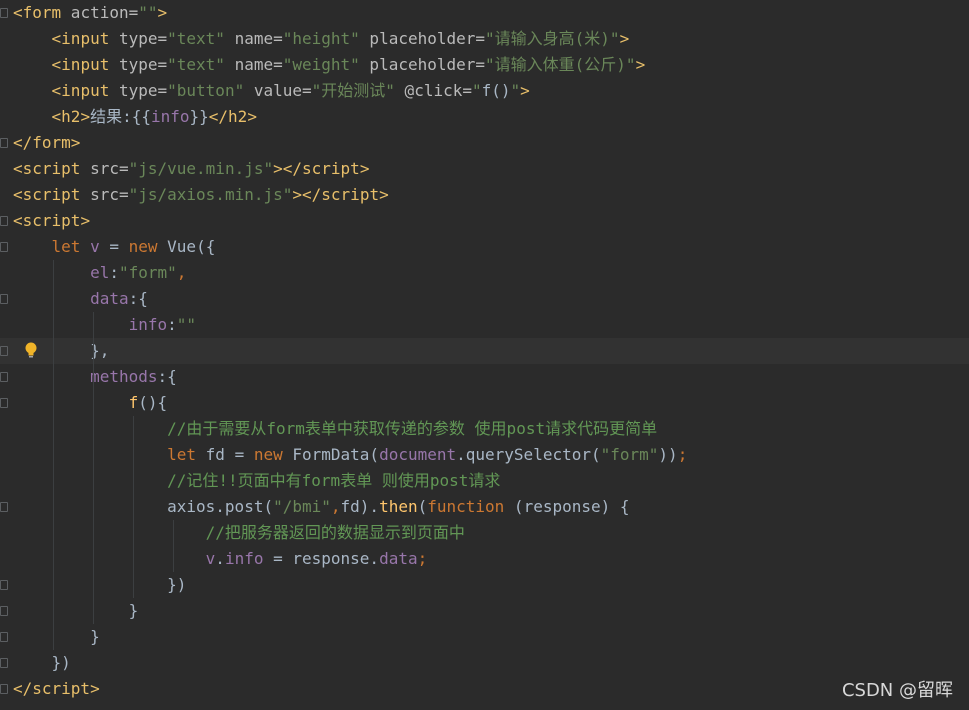 This screenshot has width=969, height=710. I want to click on code-line: },, so click(484, 351).